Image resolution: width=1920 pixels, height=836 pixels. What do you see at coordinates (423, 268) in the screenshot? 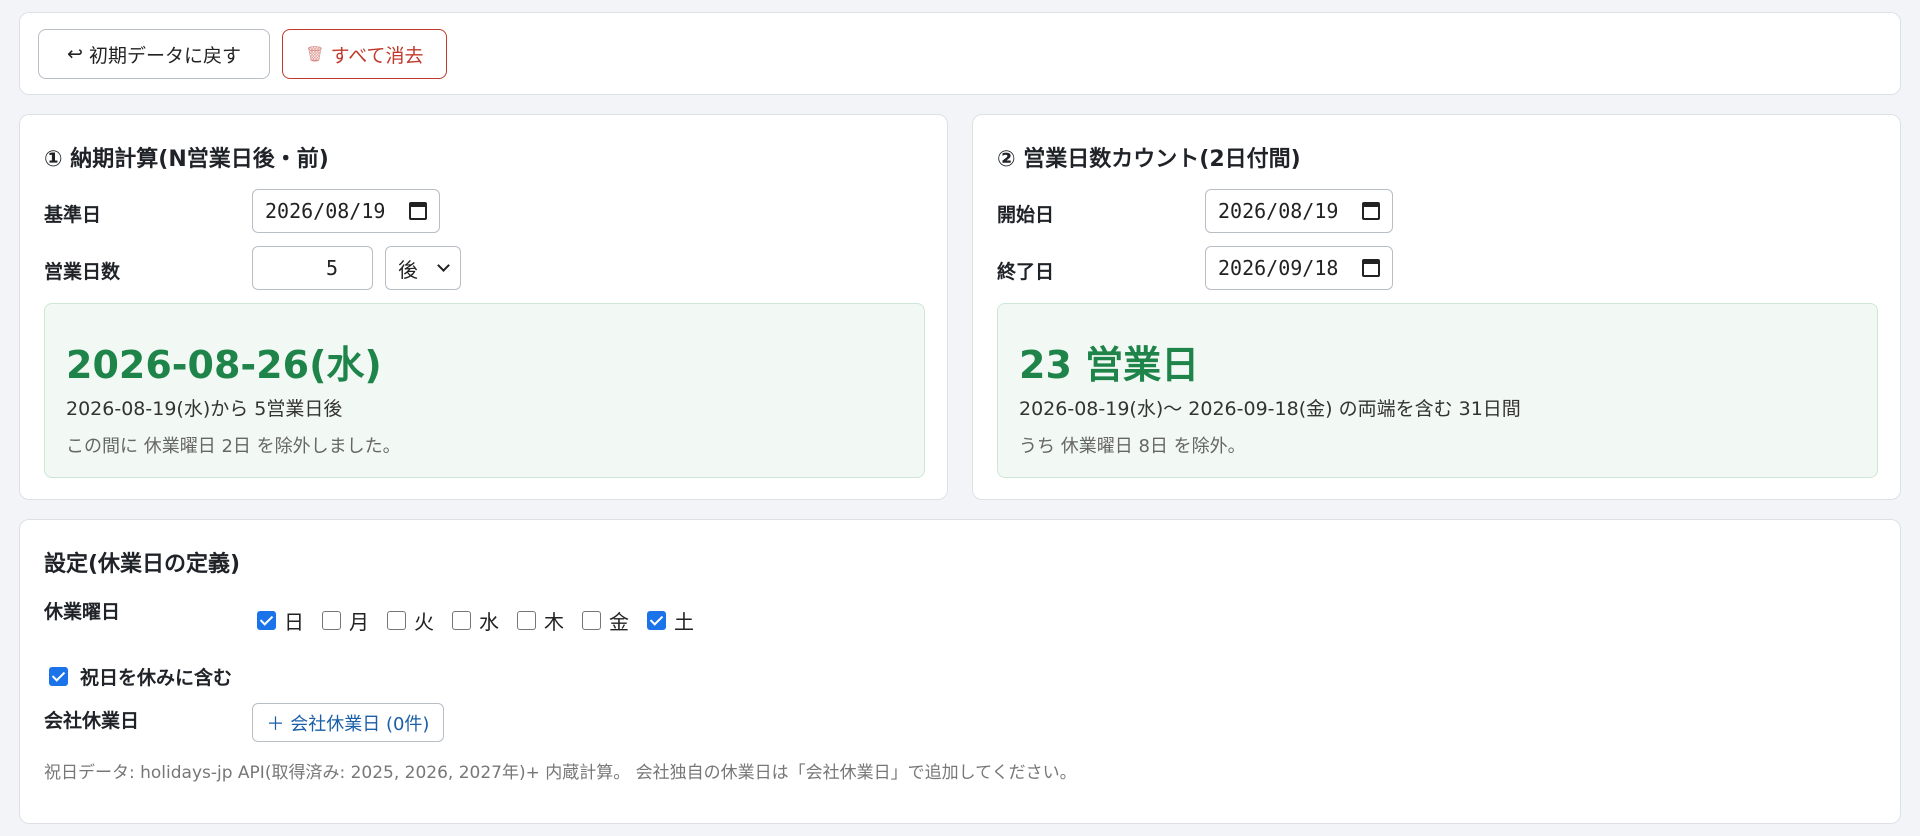
I see `direction-select: 後` at bounding box center [423, 268].